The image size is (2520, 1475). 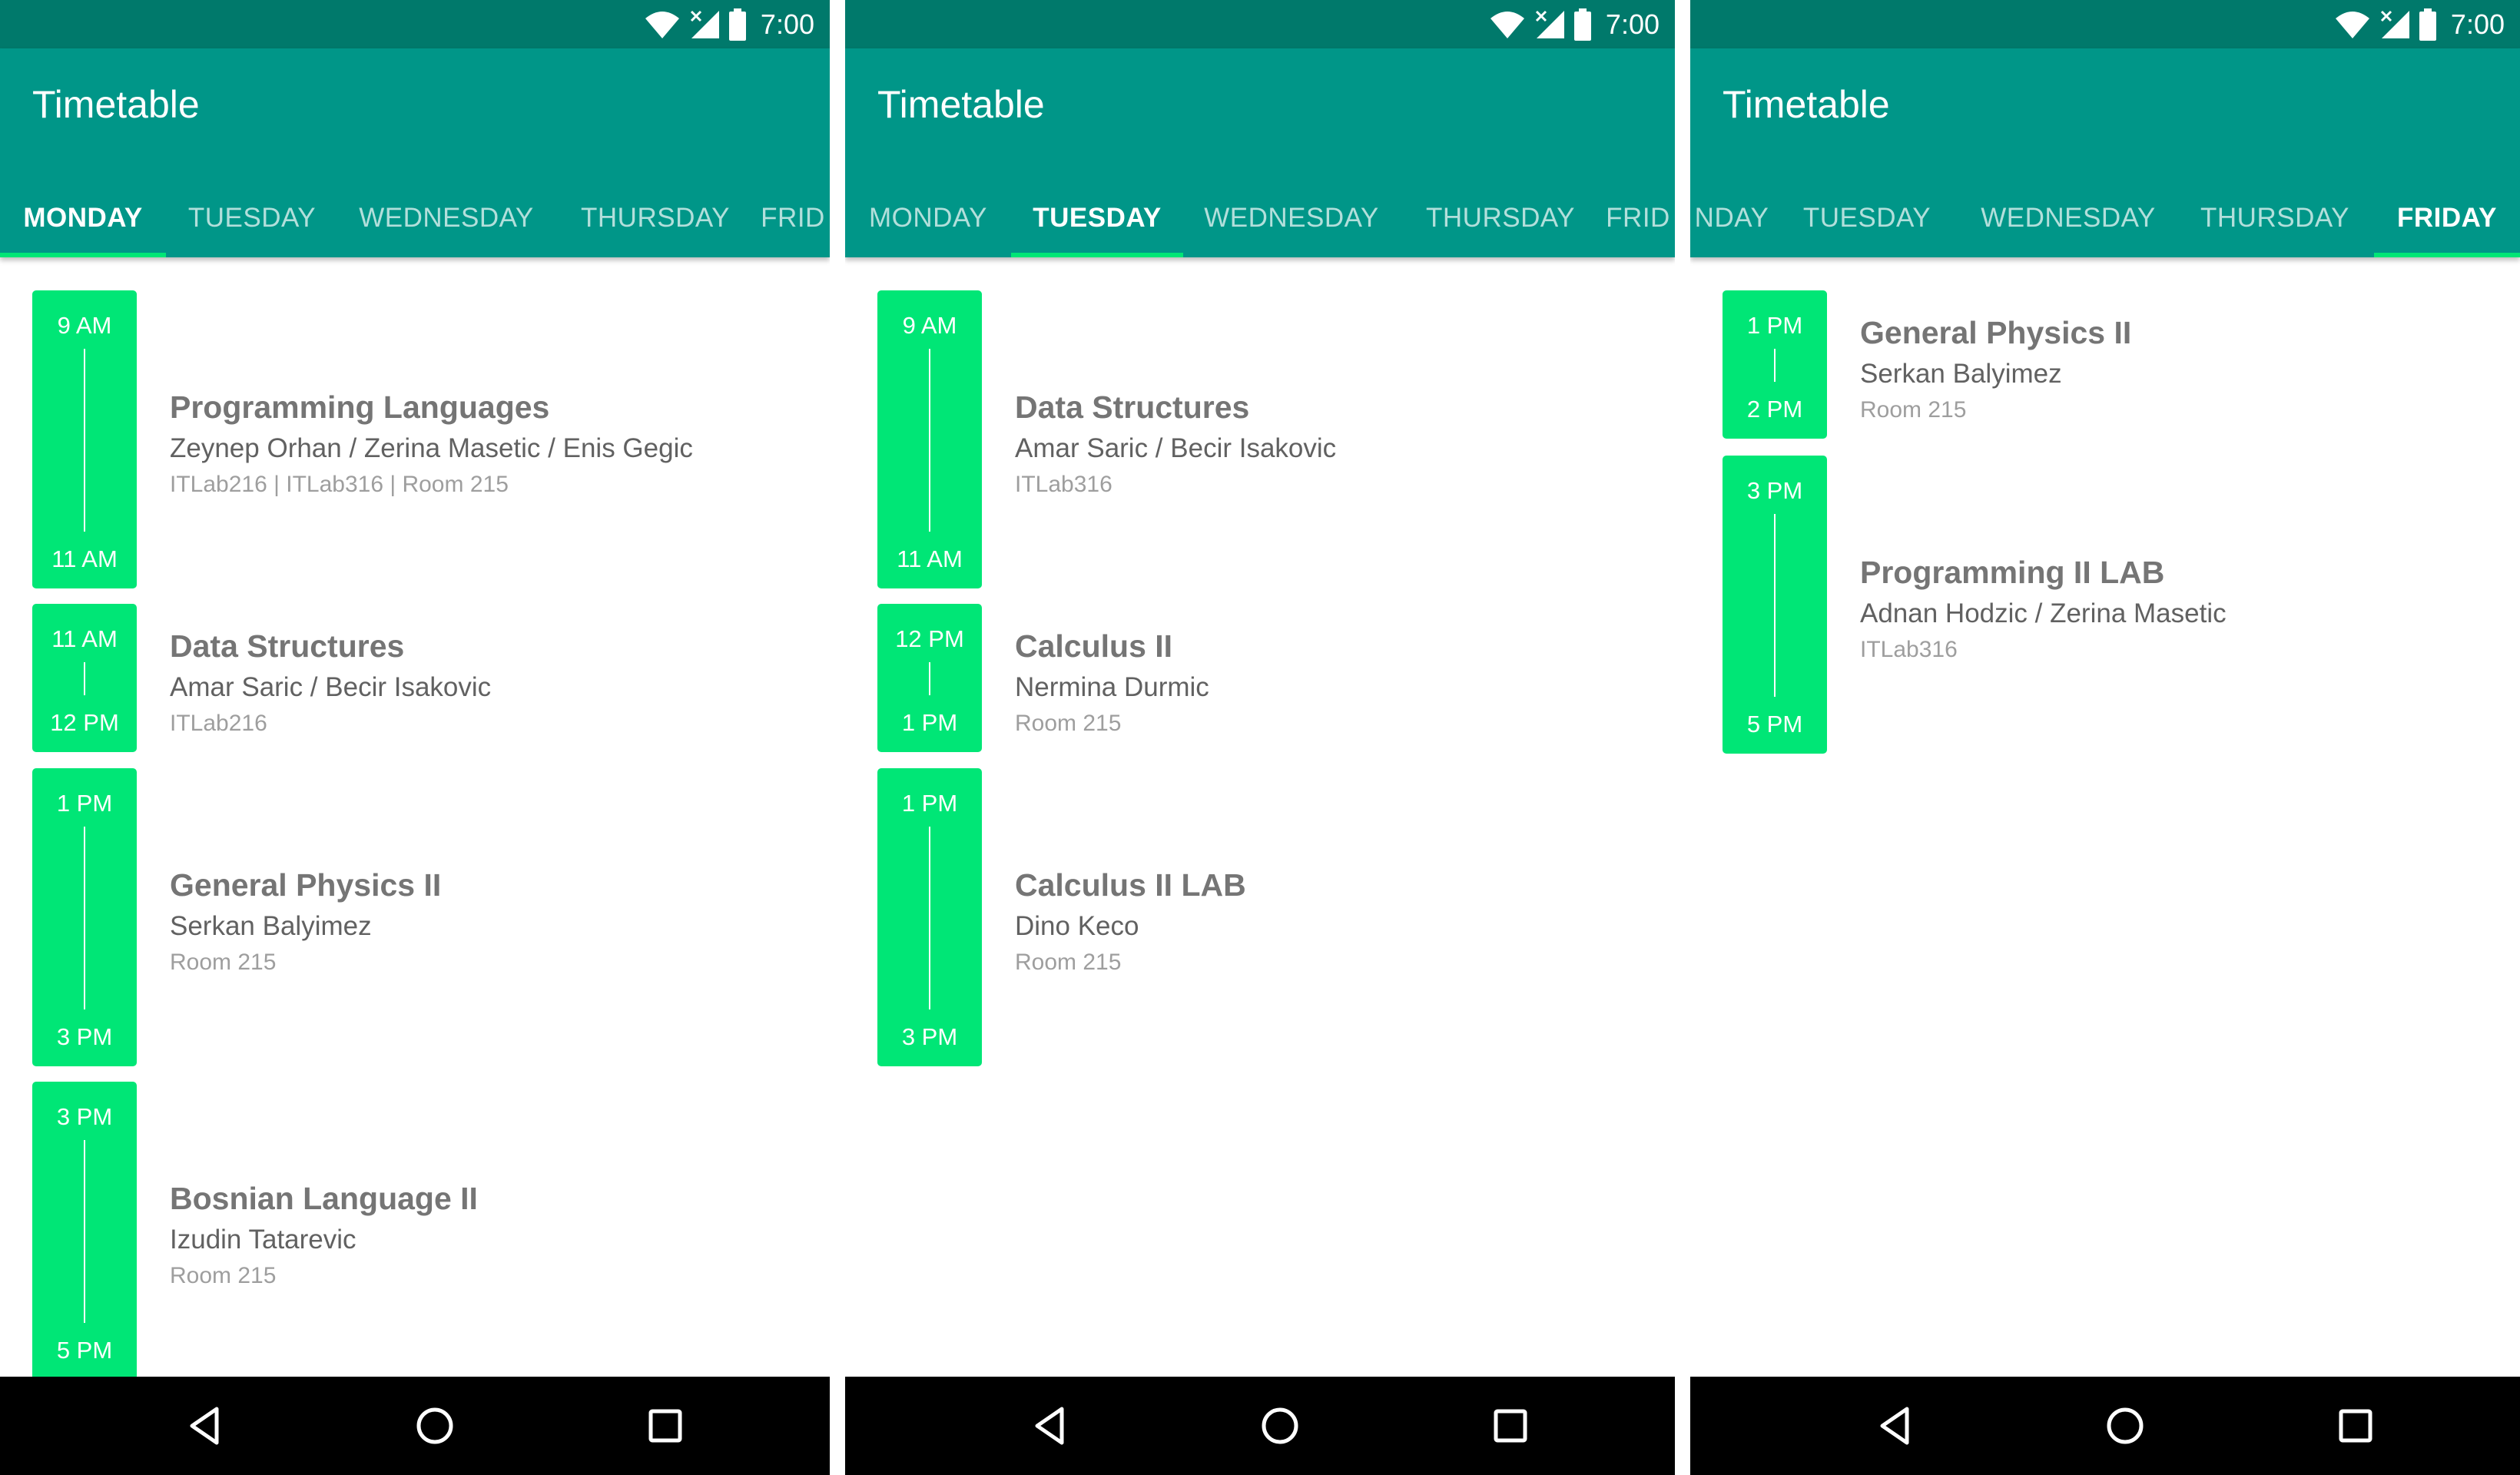 I want to click on time-range-block: 12 PM 1 PM, so click(x=929, y=678).